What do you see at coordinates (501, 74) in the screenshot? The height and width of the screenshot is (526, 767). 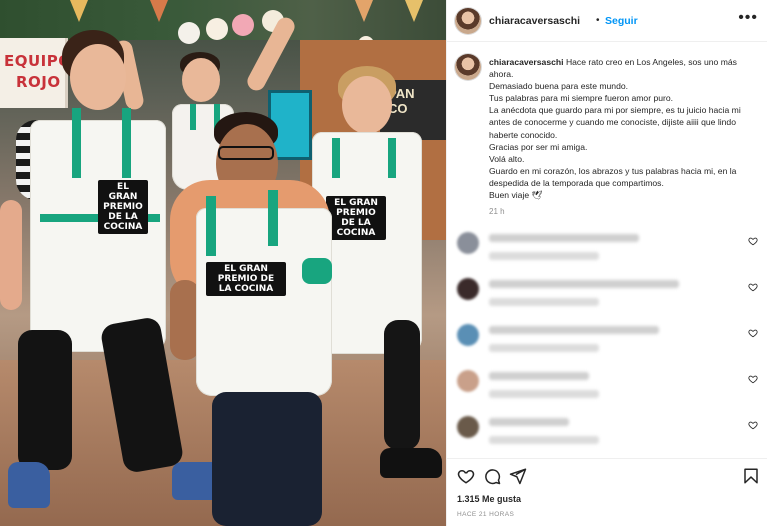 I see `caption-line: ahora.` at bounding box center [501, 74].